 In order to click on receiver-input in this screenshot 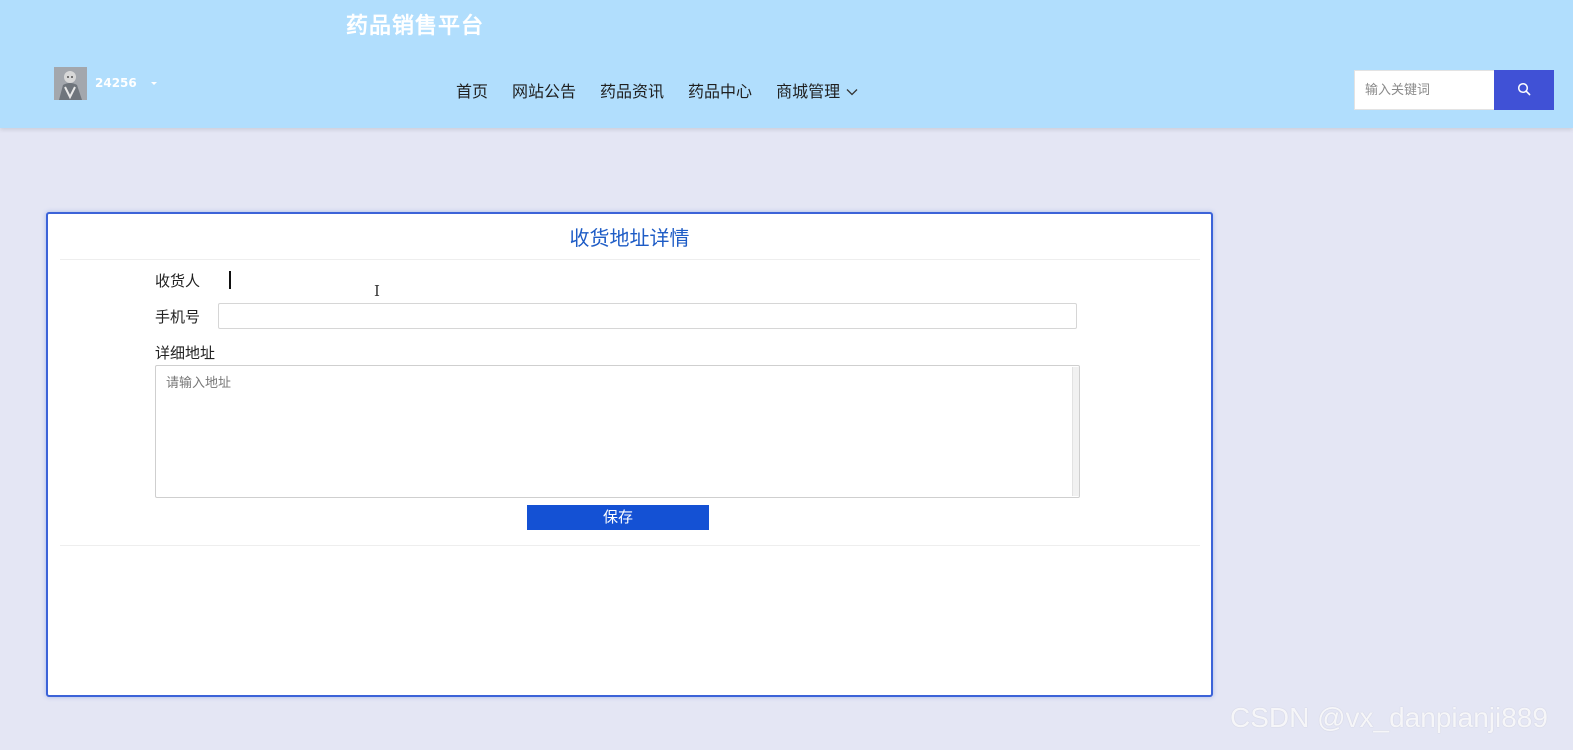, I will do `click(658, 282)`.